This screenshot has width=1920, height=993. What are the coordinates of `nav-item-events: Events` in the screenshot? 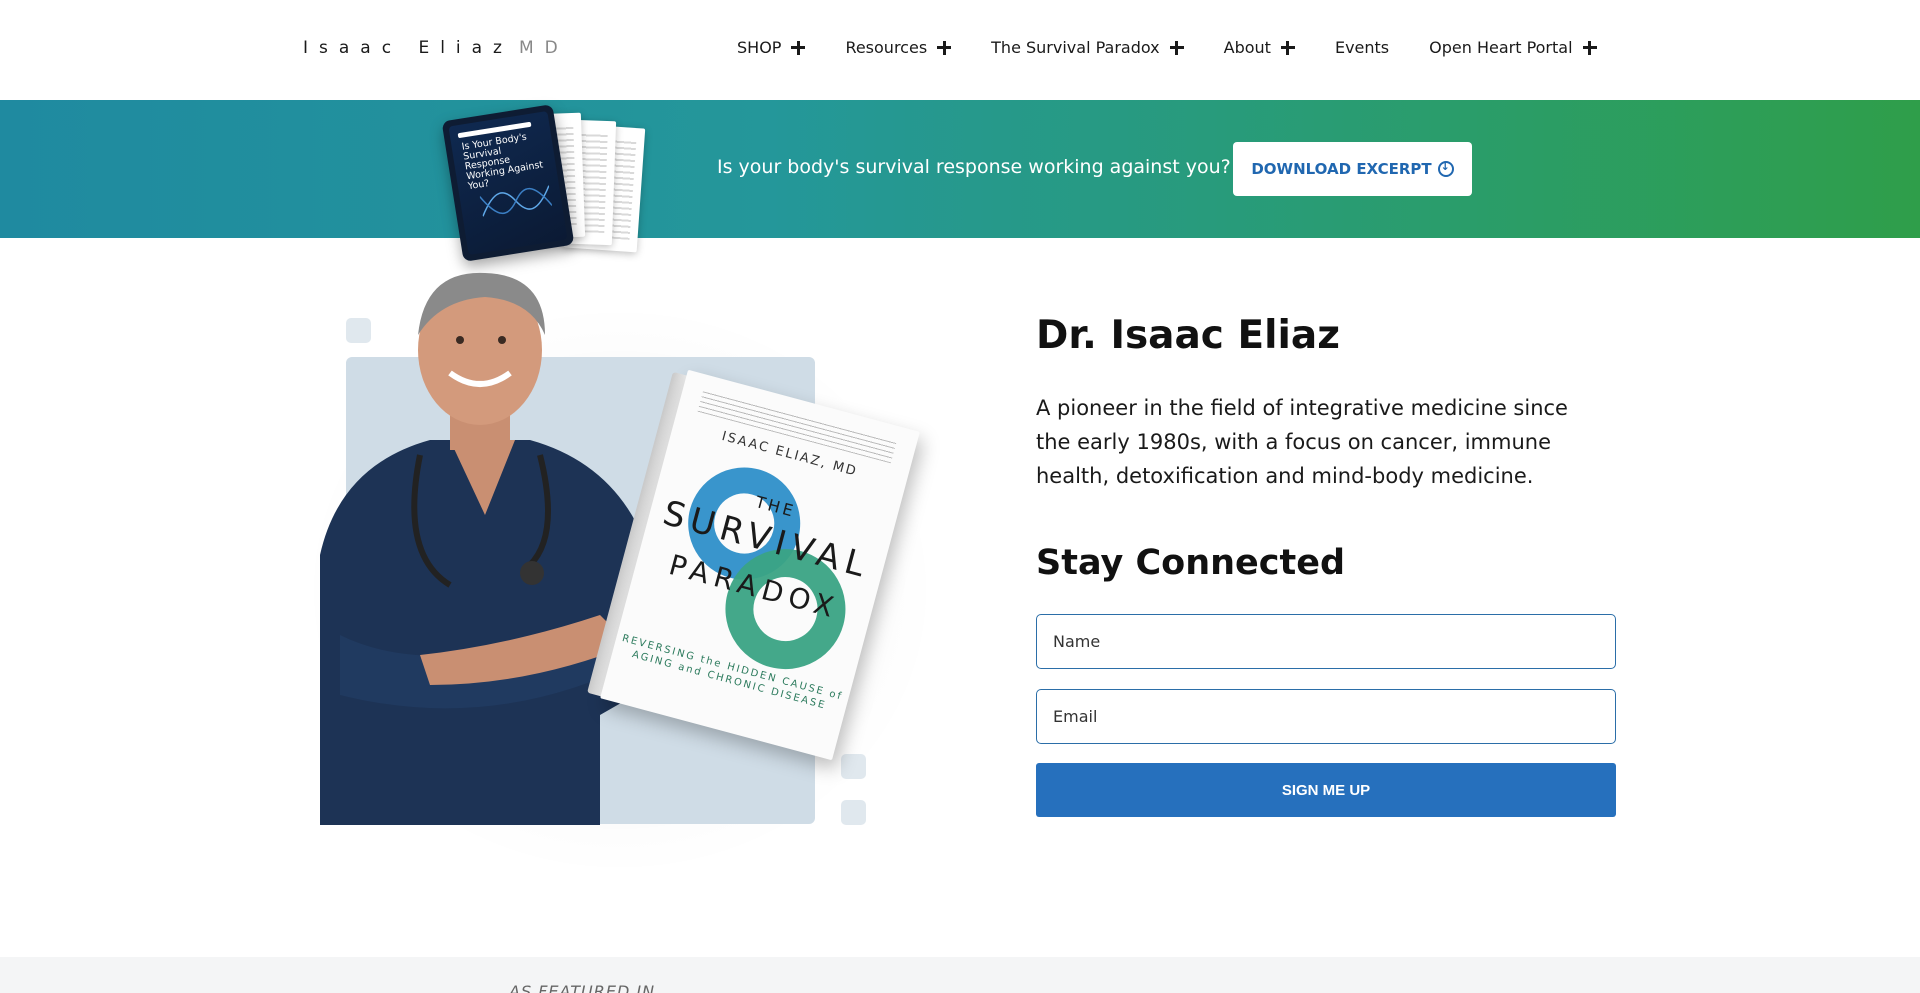 It's located at (1362, 47).